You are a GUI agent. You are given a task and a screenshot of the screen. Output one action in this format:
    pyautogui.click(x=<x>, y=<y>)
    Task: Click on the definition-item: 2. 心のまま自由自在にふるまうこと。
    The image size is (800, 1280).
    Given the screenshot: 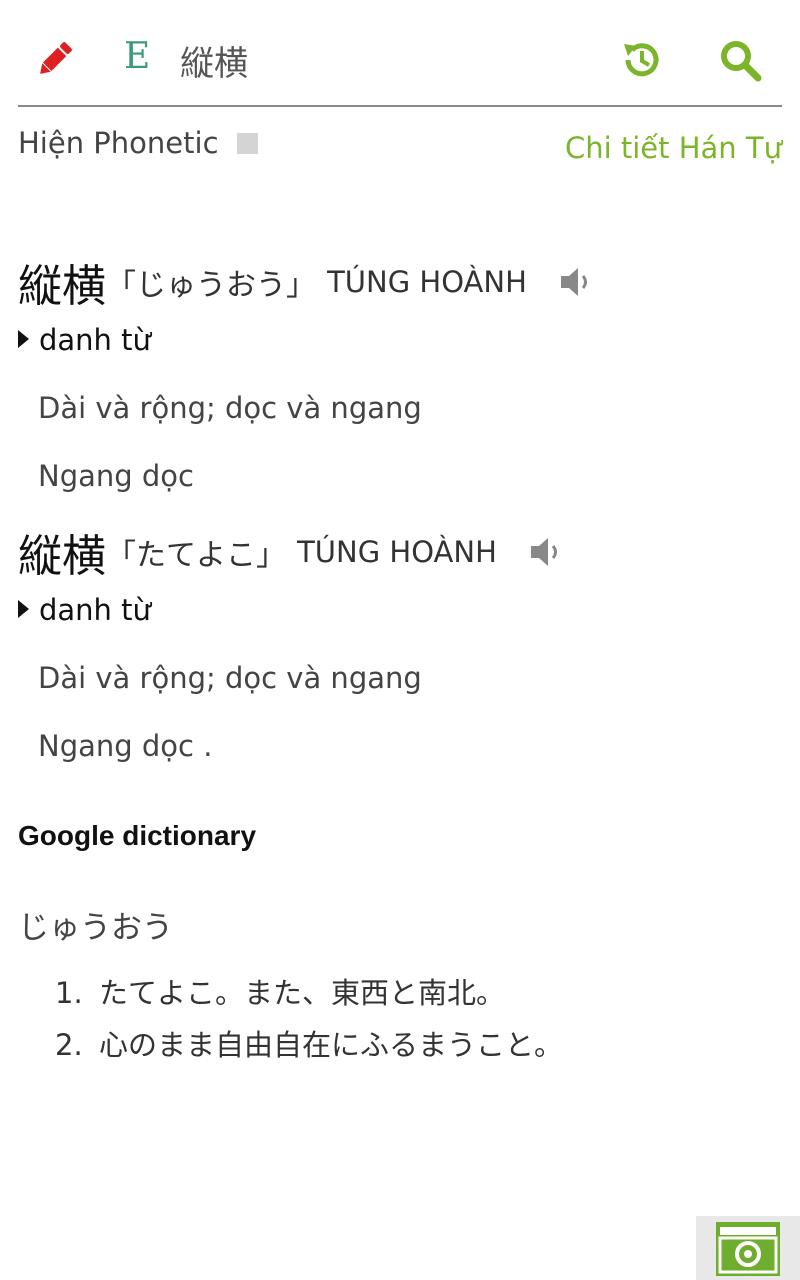 What is the action you would take?
    pyautogui.click(x=309, y=1048)
    